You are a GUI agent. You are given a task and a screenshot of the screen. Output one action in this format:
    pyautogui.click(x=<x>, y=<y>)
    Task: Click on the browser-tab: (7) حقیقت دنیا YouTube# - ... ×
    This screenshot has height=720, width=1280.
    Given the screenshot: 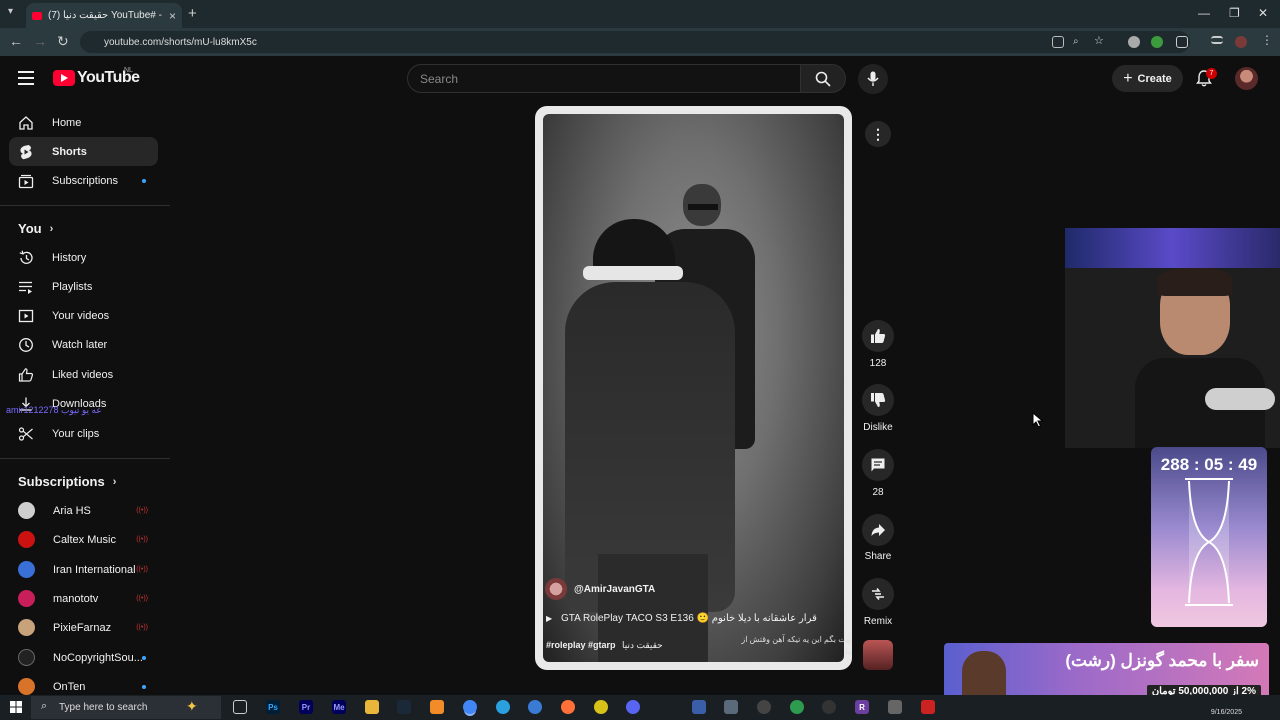 What is the action you would take?
    pyautogui.click(x=104, y=15)
    